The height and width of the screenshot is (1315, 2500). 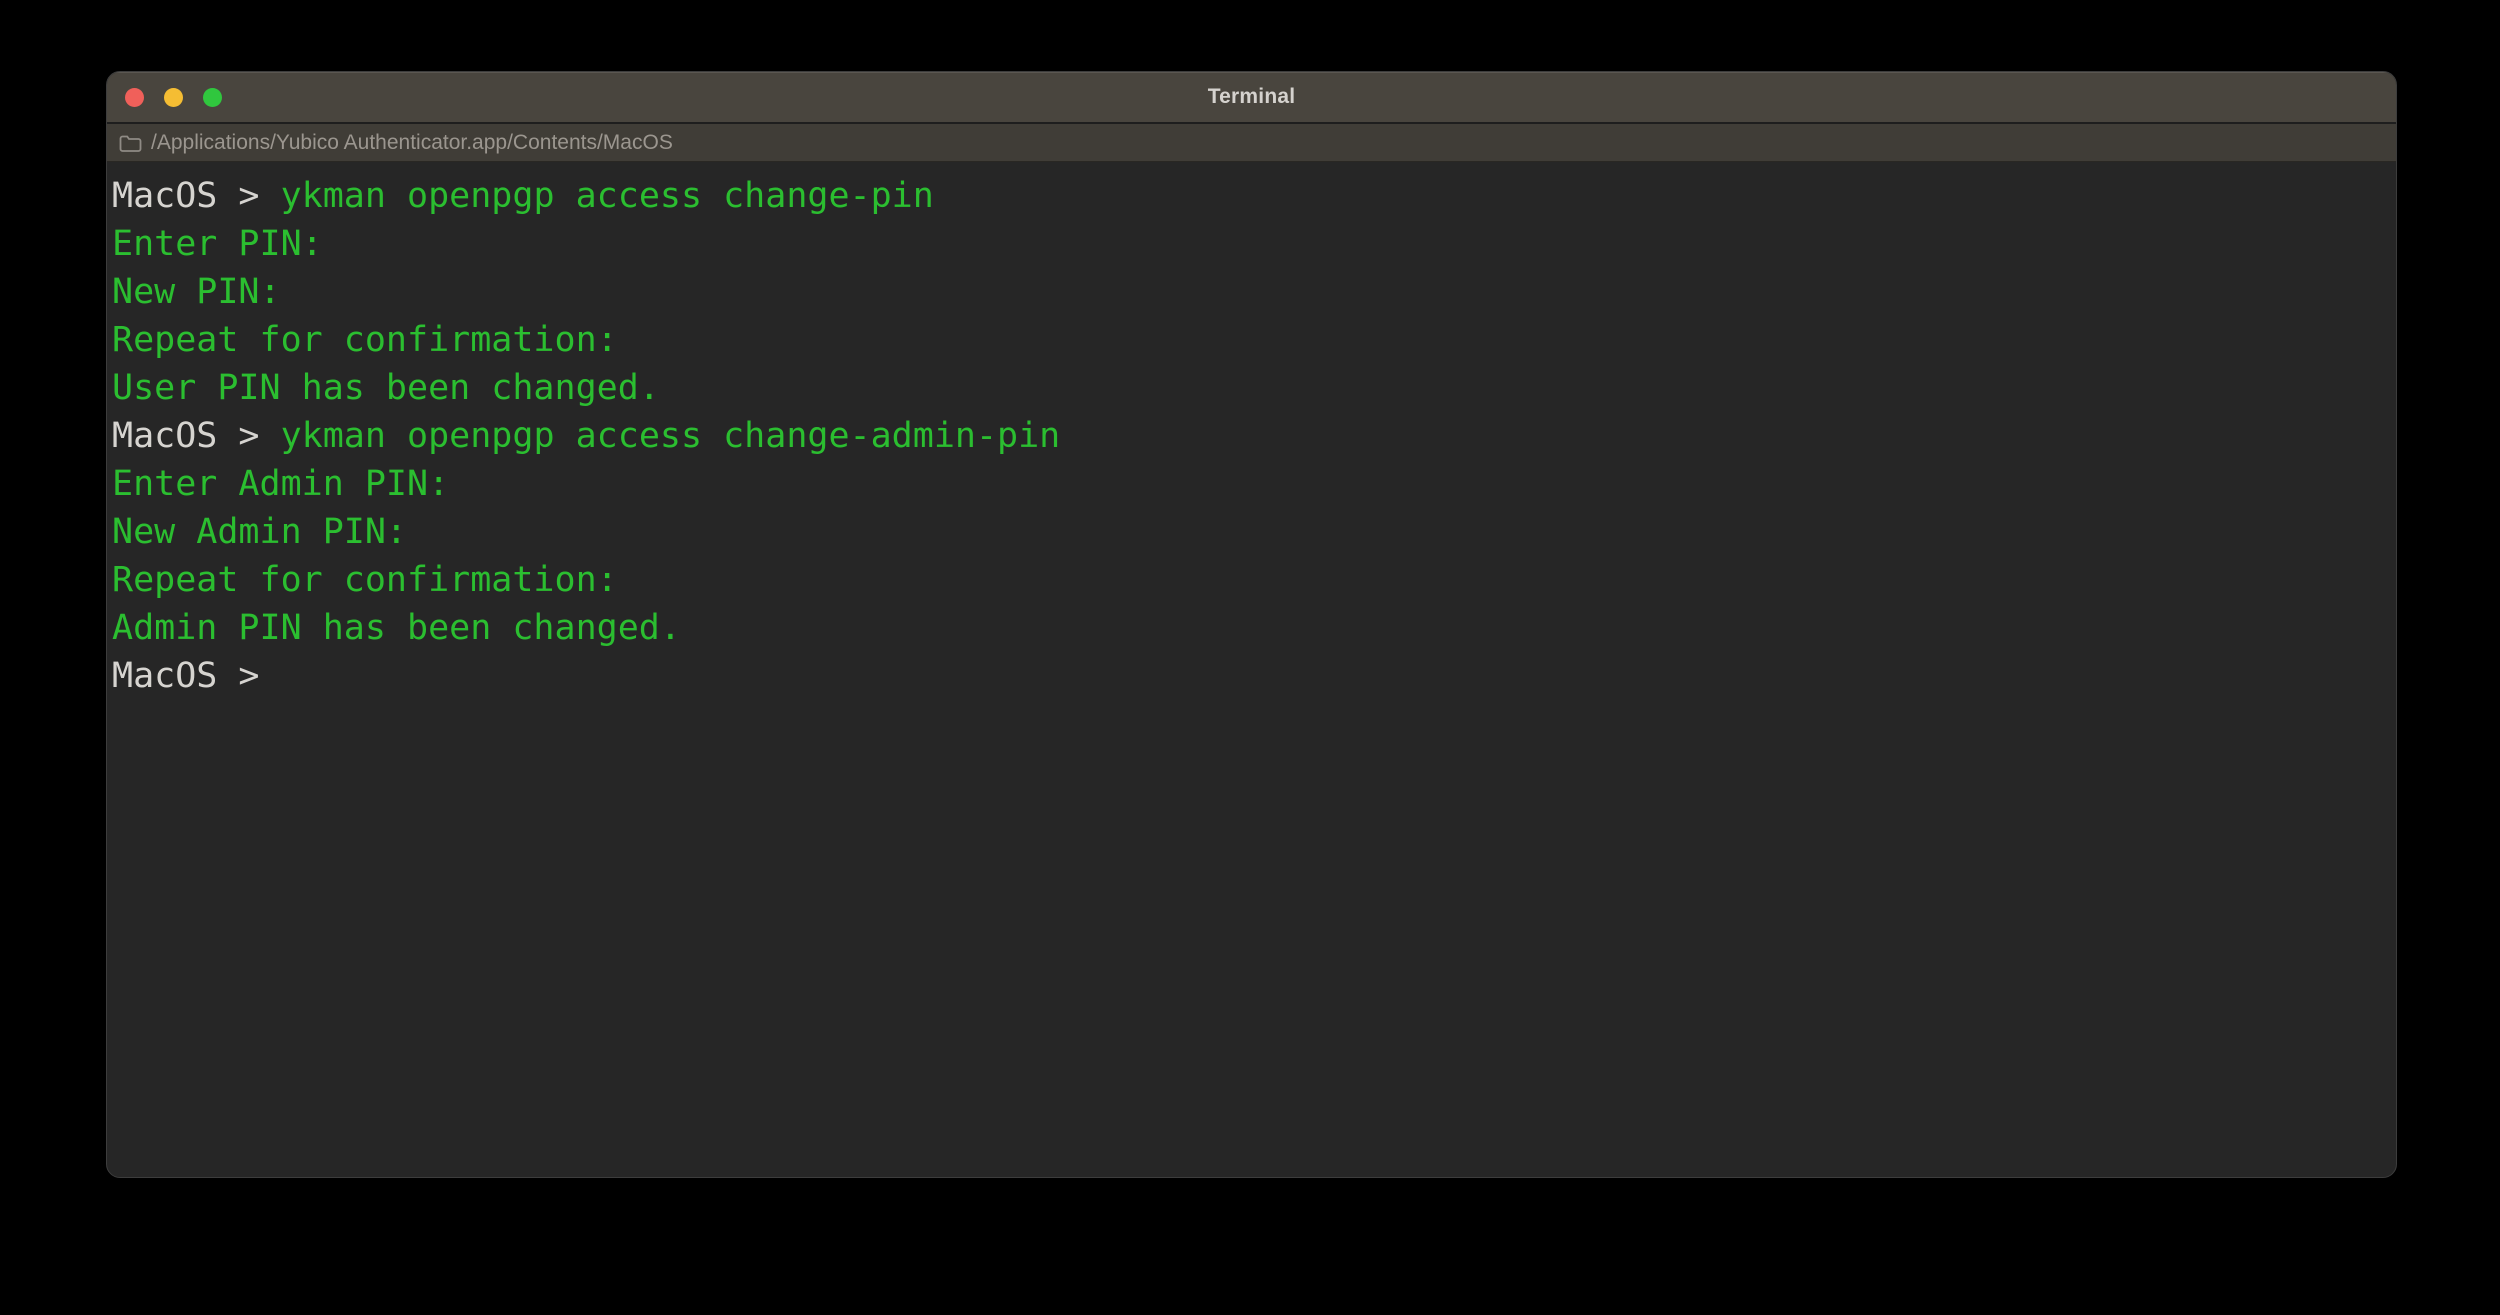 What do you see at coordinates (212, 97) in the screenshot?
I see `maximize-button-icon` at bounding box center [212, 97].